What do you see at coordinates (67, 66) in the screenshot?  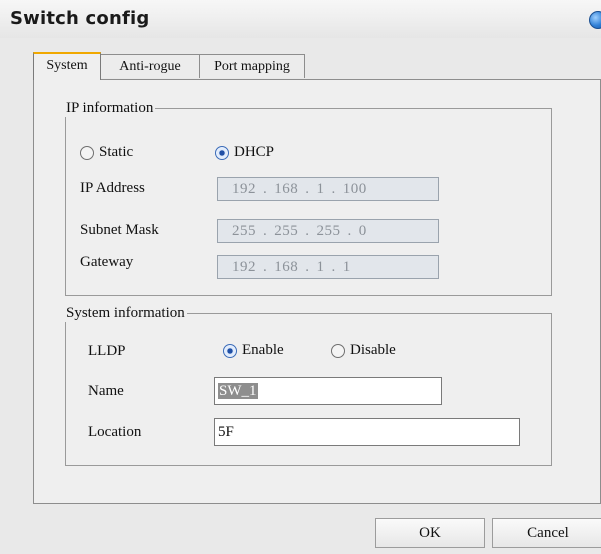 I see `tab-system: System` at bounding box center [67, 66].